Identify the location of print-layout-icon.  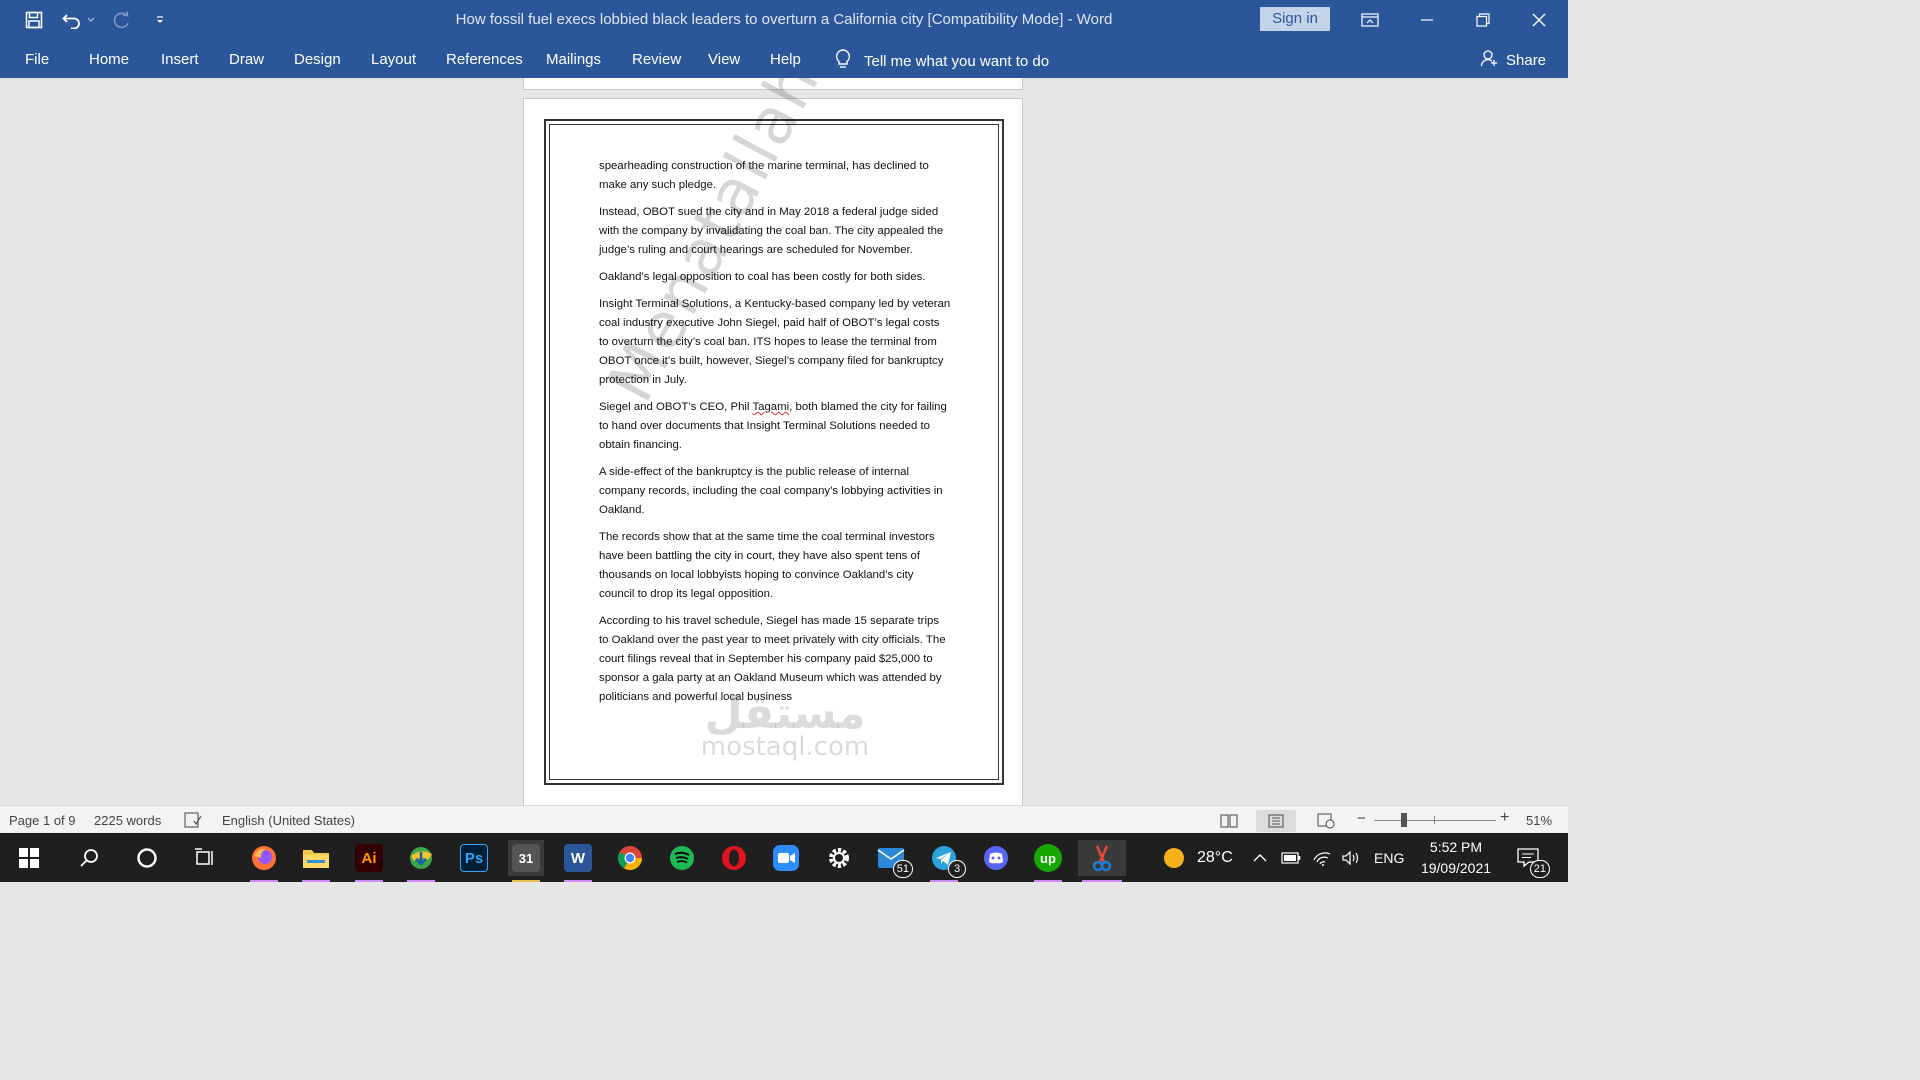
(1276, 821).